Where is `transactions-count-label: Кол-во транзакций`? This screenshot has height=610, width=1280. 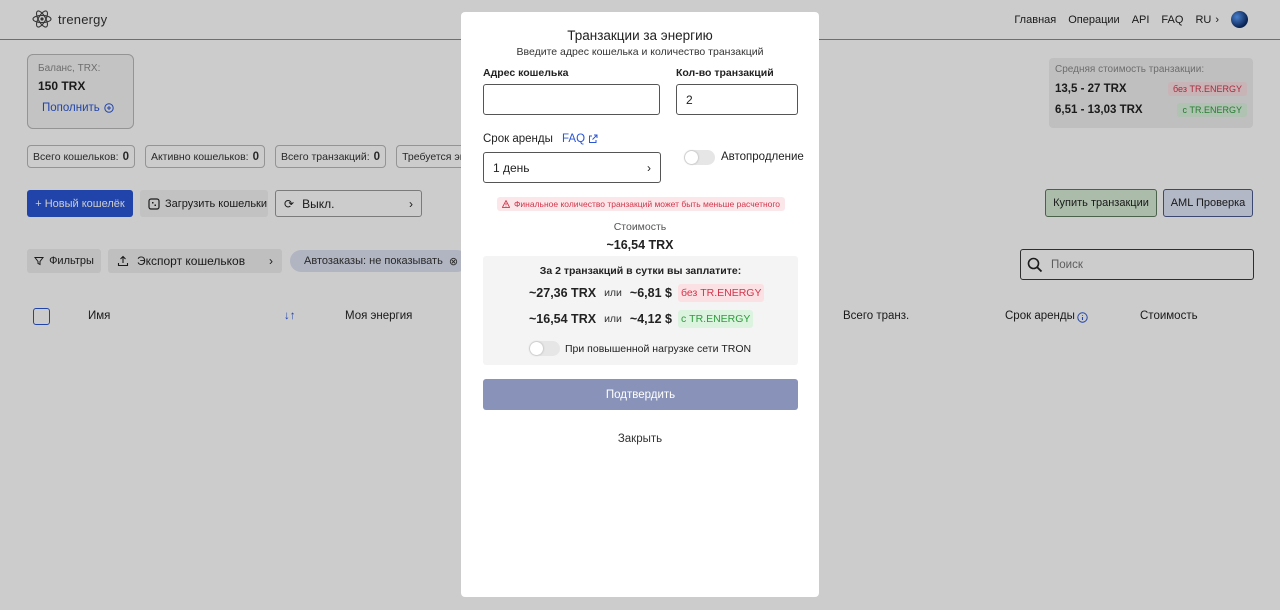
transactions-count-label: Кол-во транзакций is located at coordinates (725, 73).